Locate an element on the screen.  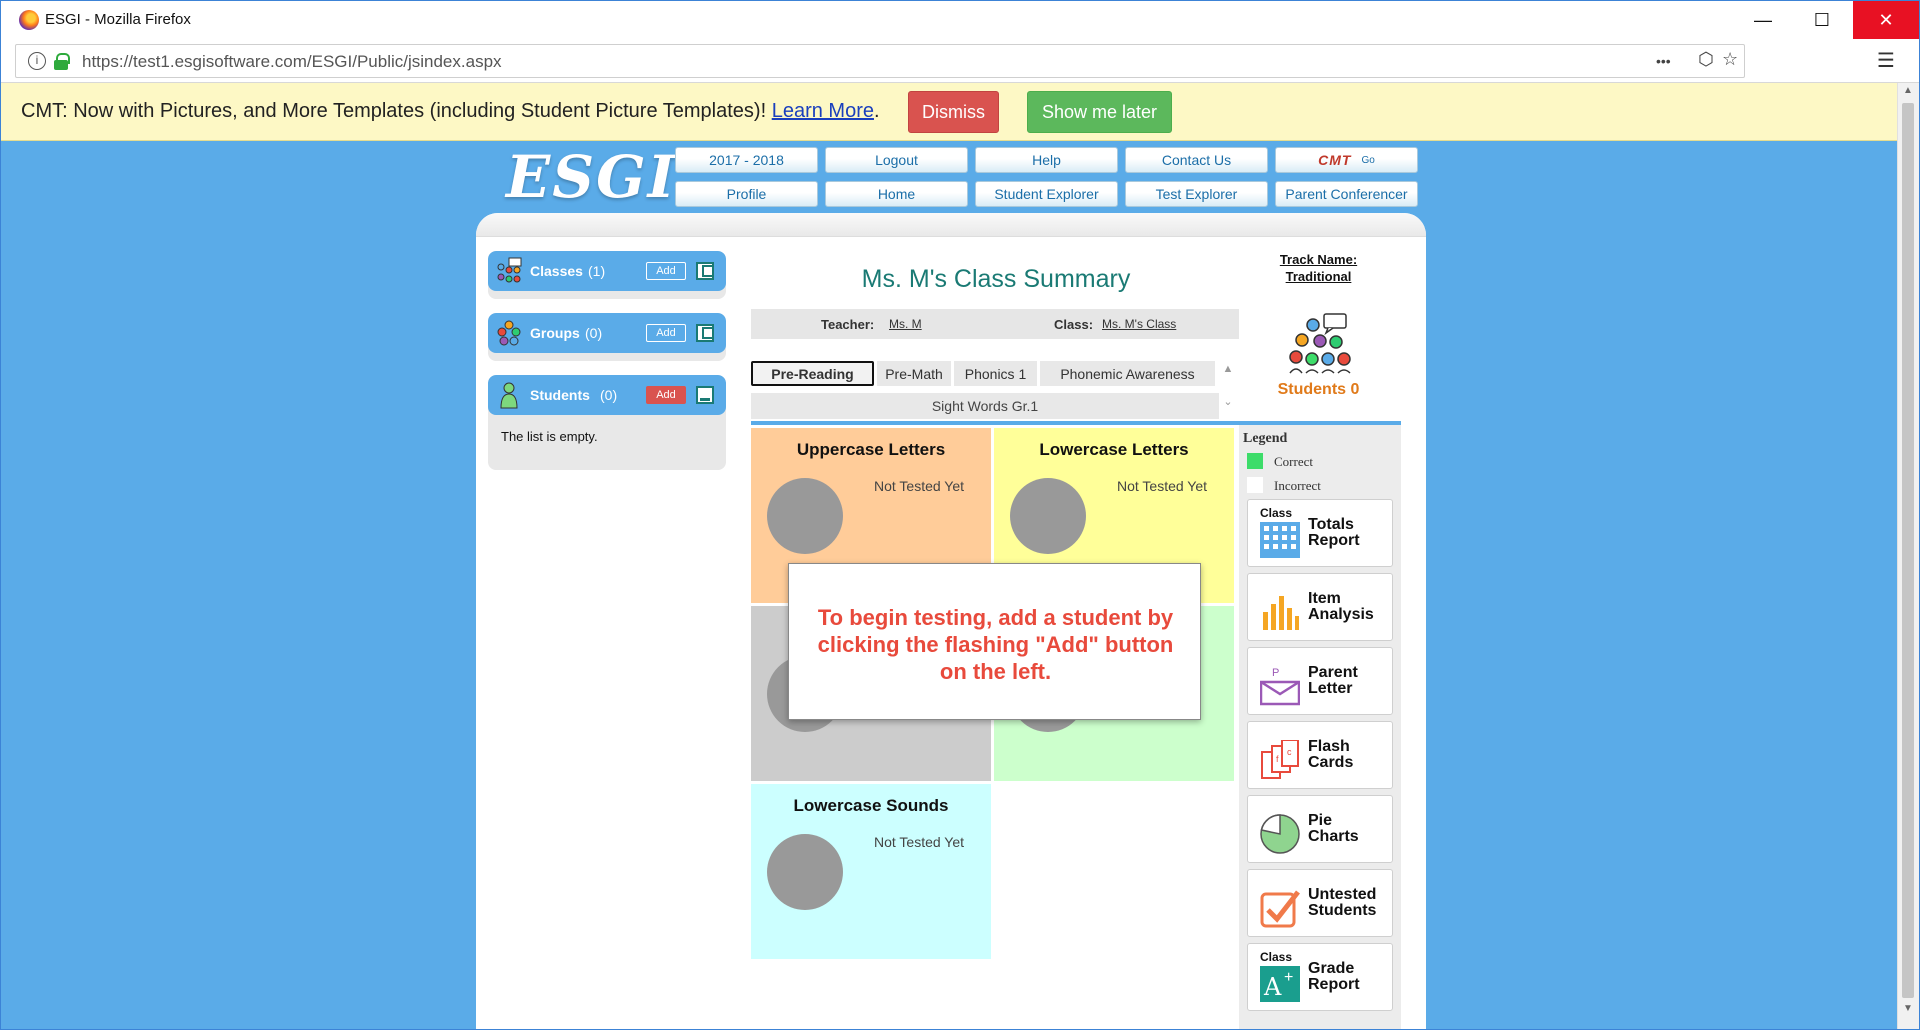
vertical-scrollbar: ▲ ▼ is located at coordinates (1908, 556).